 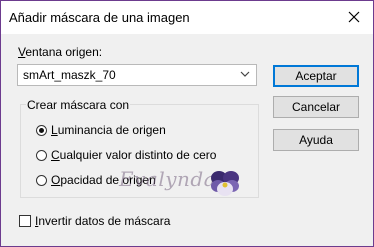 I want to click on invert-mask-checkbox, so click(x=25, y=221).